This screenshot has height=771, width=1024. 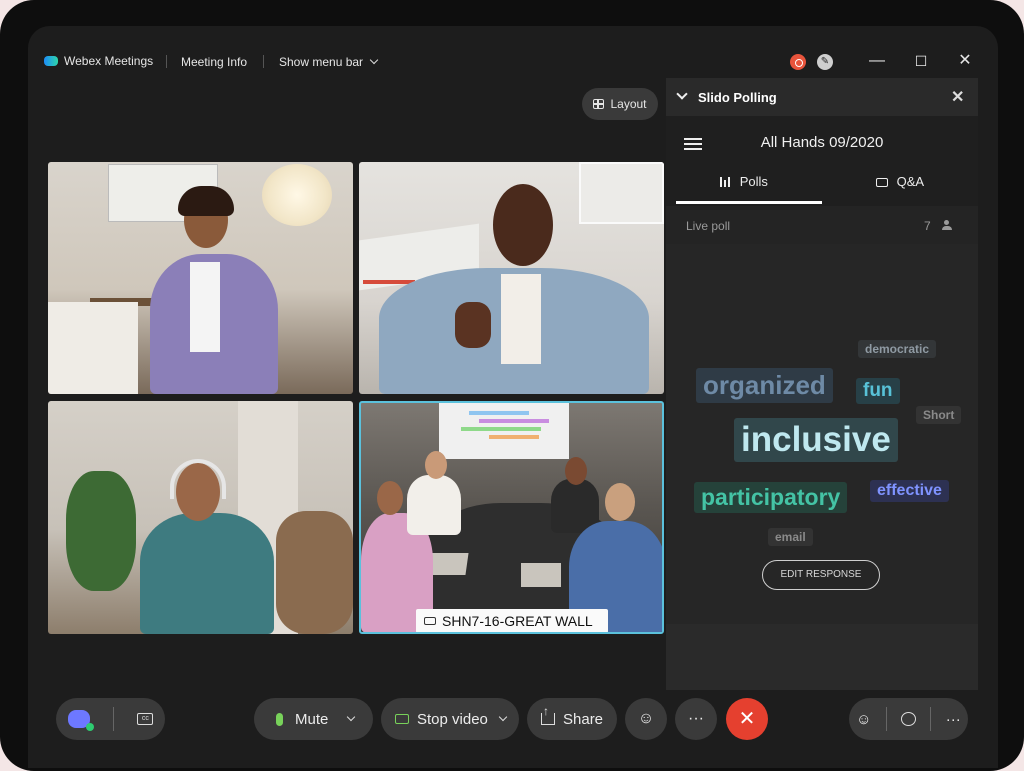 What do you see at coordinates (798, 62) in the screenshot?
I see `recording-icon` at bounding box center [798, 62].